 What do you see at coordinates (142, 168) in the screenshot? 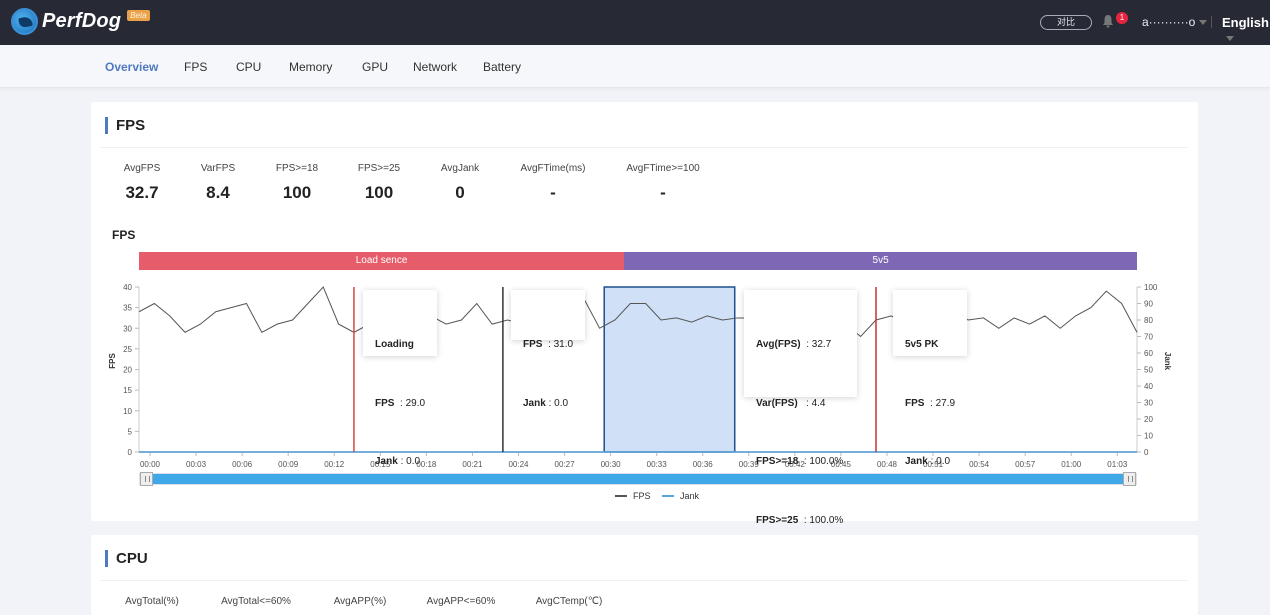
I see `stat-label: AvgFPS` at bounding box center [142, 168].